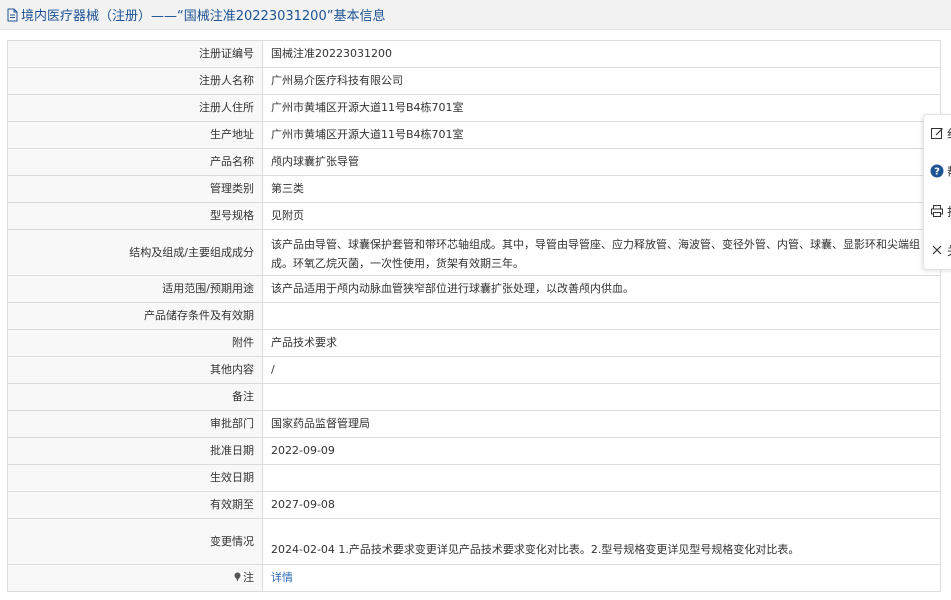 The height and width of the screenshot is (600, 951). What do you see at coordinates (937, 192) in the screenshot?
I see `floating-toolbar: 纠 ? 帮 打 关` at bounding box center [937, 192].